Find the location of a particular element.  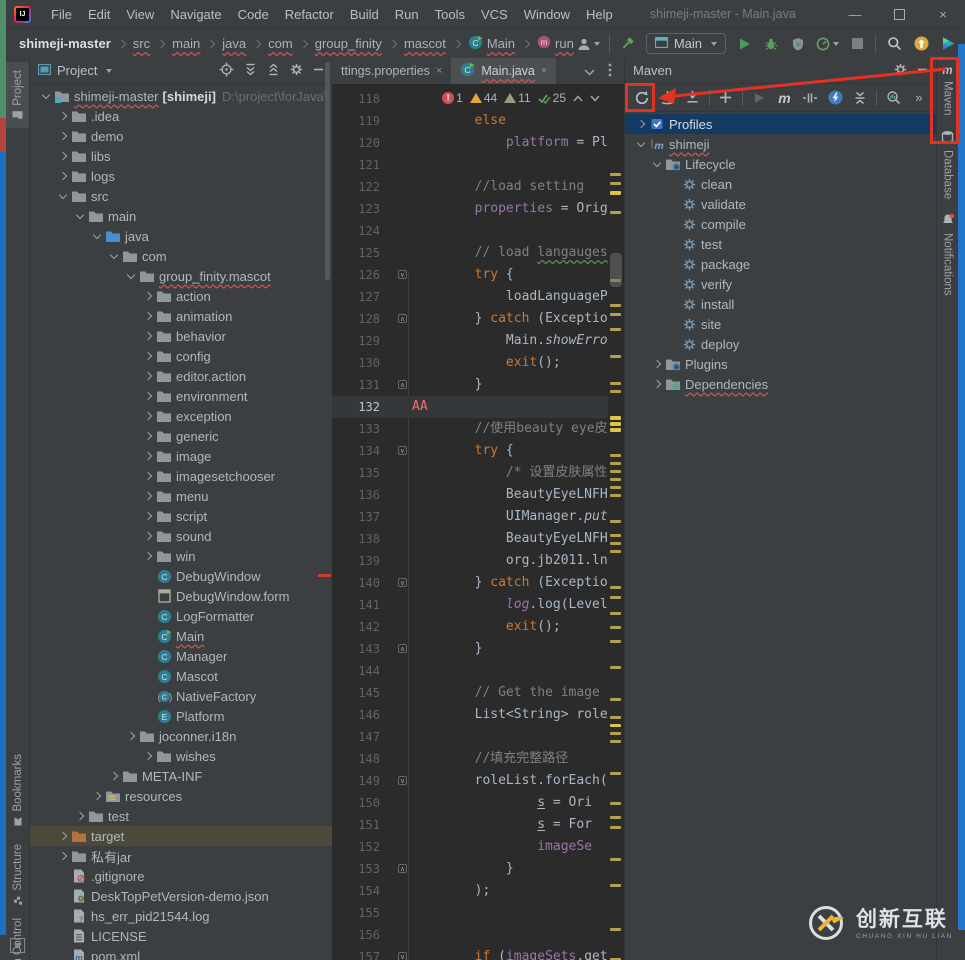

maximize-button is located at coordinates (899, 14).